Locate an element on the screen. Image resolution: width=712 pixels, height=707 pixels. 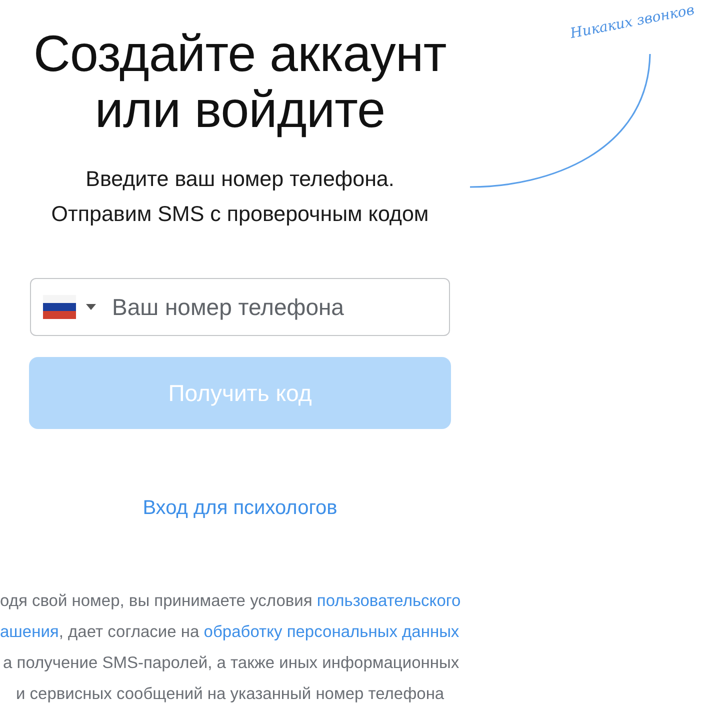
terms-link: пользовательского is located at coordinates (388, 601).